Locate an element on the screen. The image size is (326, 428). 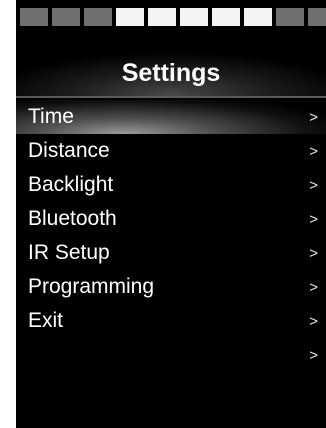
menu-item-label: Distance is located at coordinates (69, 150).